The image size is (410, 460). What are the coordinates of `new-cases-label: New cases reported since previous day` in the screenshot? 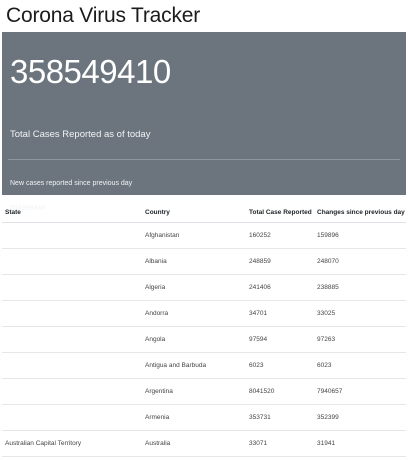 It's located at (71, 183).